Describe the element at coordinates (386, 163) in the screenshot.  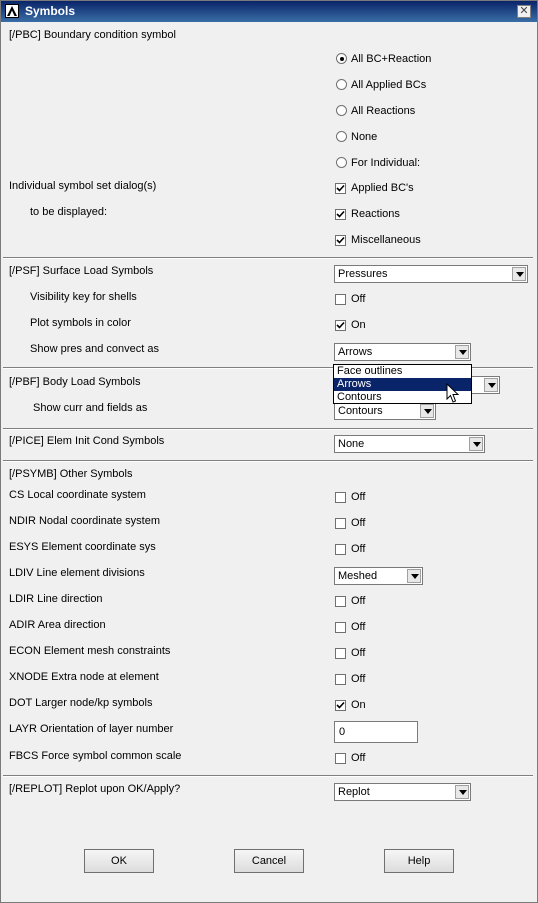
I see `radio-label: For Individual:` at that location.